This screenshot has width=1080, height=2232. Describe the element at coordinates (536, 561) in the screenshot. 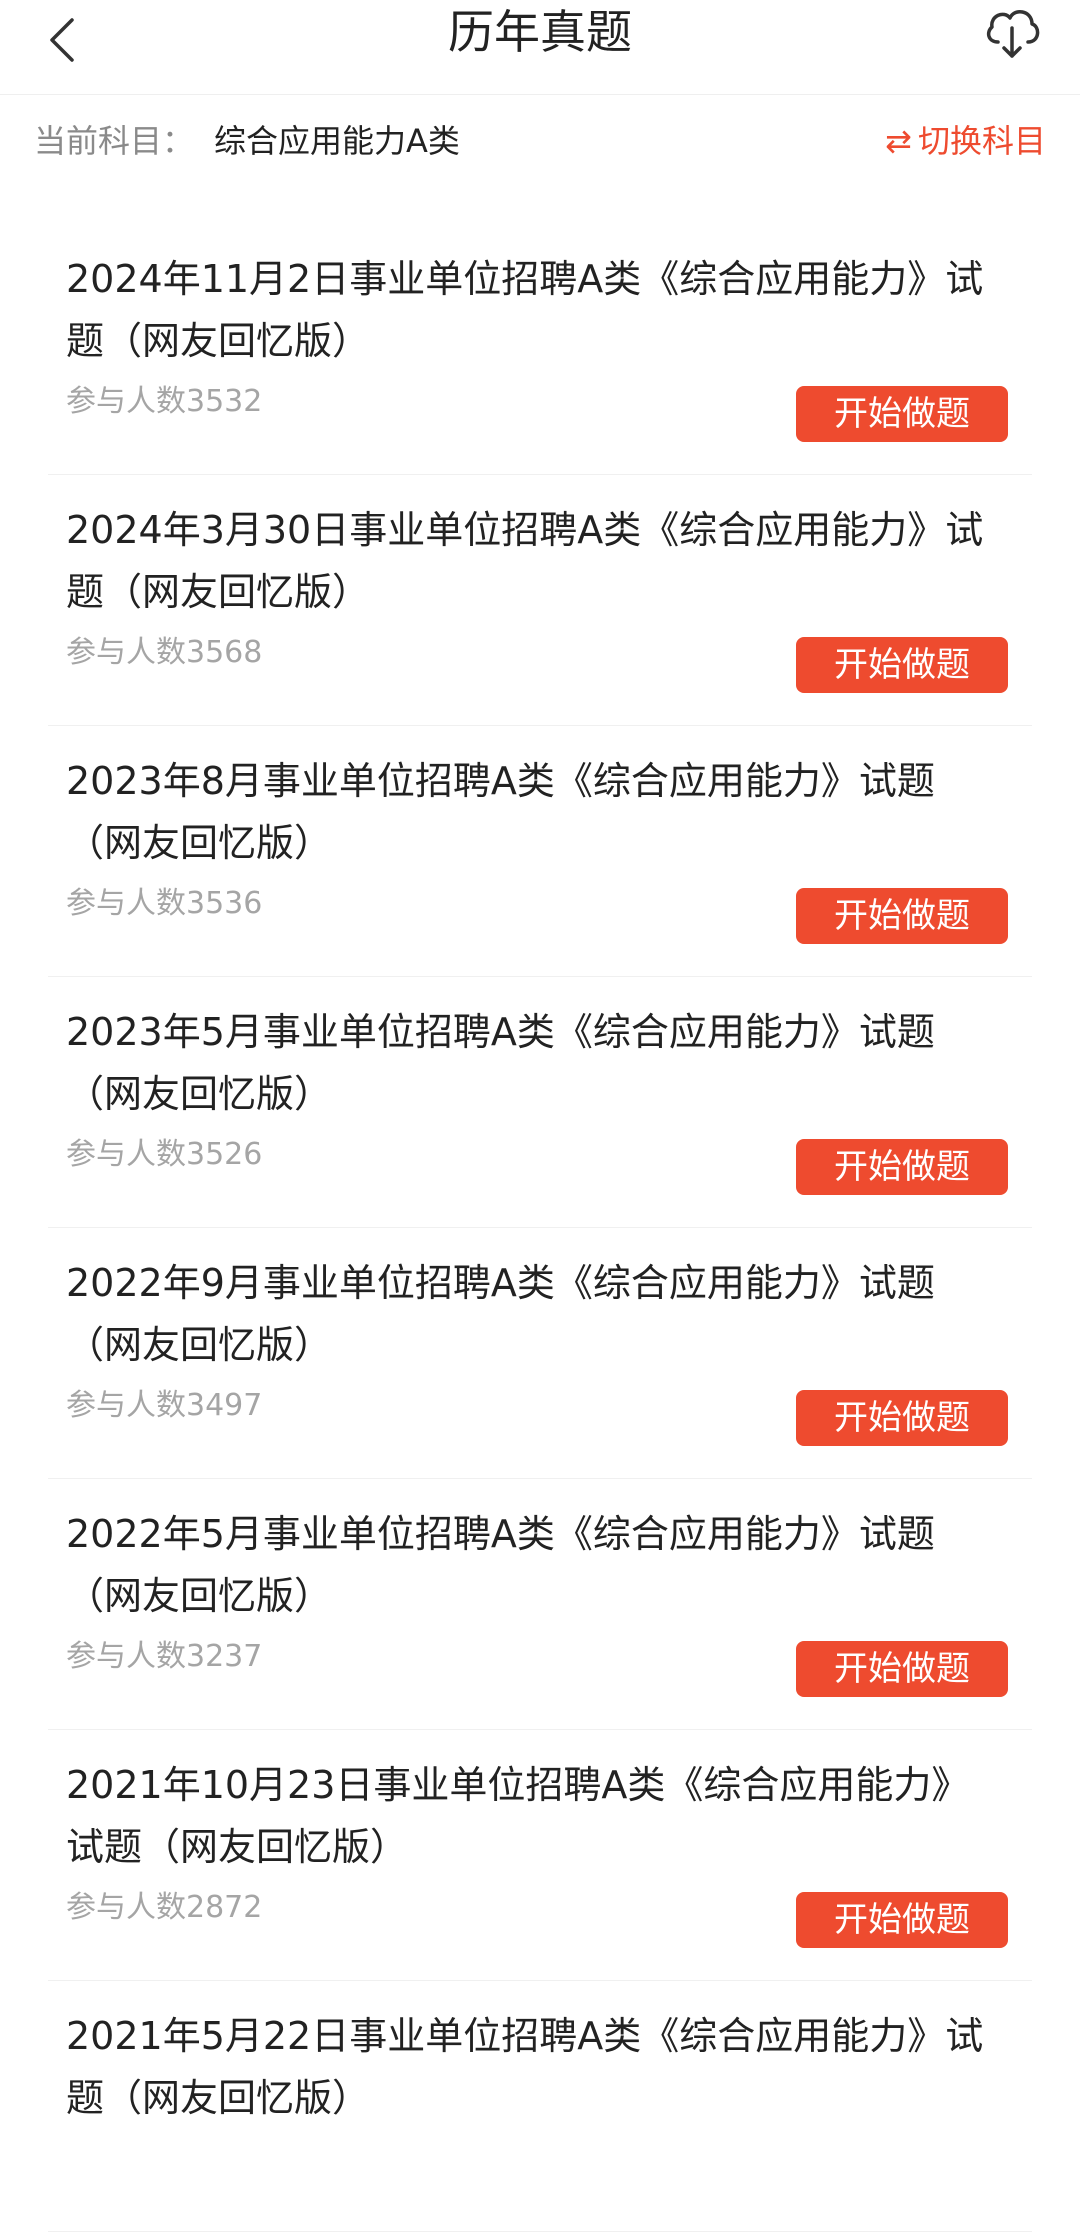

I see `exam-title: 2024年3月30日事业单位招聘A类《综合应用能力》试题（网友回忆版）` at that location.